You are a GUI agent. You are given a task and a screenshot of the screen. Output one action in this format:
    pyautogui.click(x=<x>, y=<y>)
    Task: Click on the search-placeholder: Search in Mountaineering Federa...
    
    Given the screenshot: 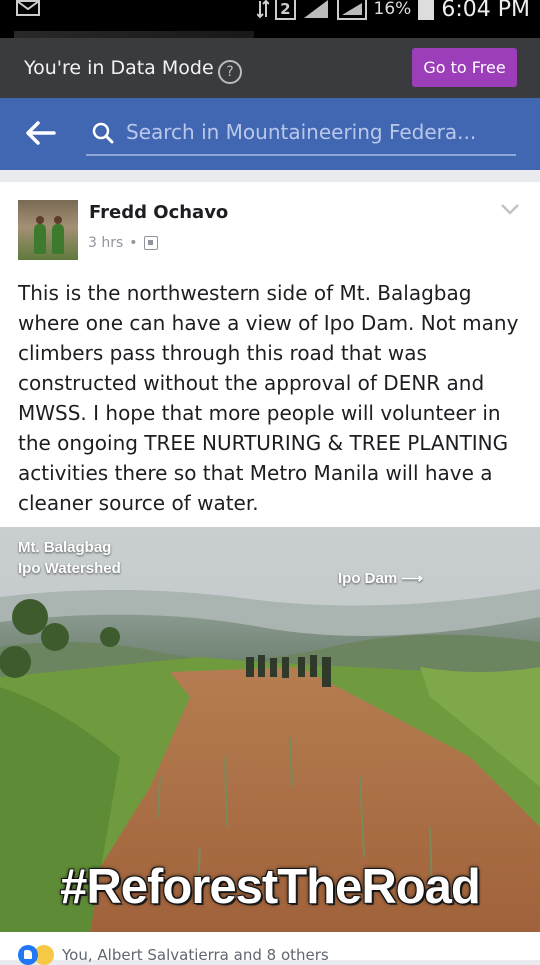 What is the action you would take?
    pyautogui.click(x=301, y=132)
    